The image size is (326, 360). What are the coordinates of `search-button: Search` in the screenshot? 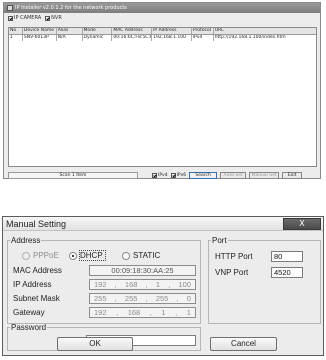 It's located at (203, 175).